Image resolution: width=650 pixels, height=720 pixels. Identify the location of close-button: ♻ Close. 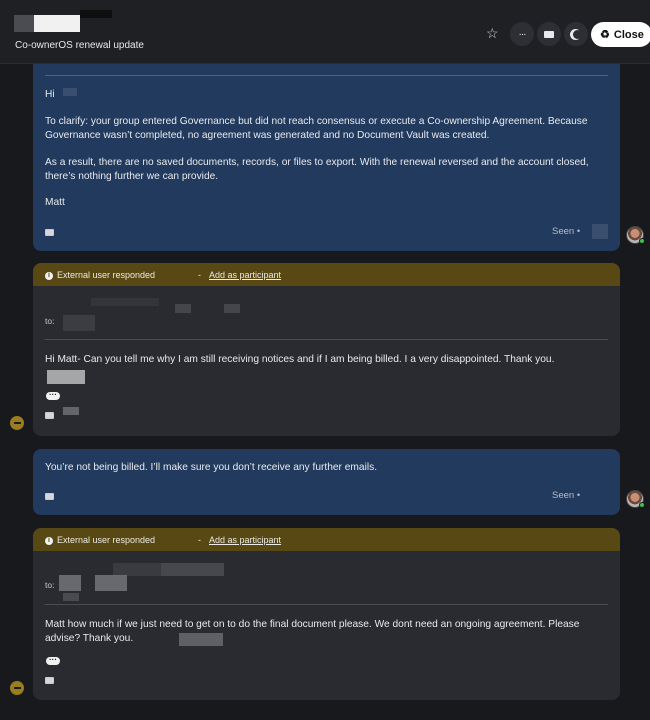
(620, 34).